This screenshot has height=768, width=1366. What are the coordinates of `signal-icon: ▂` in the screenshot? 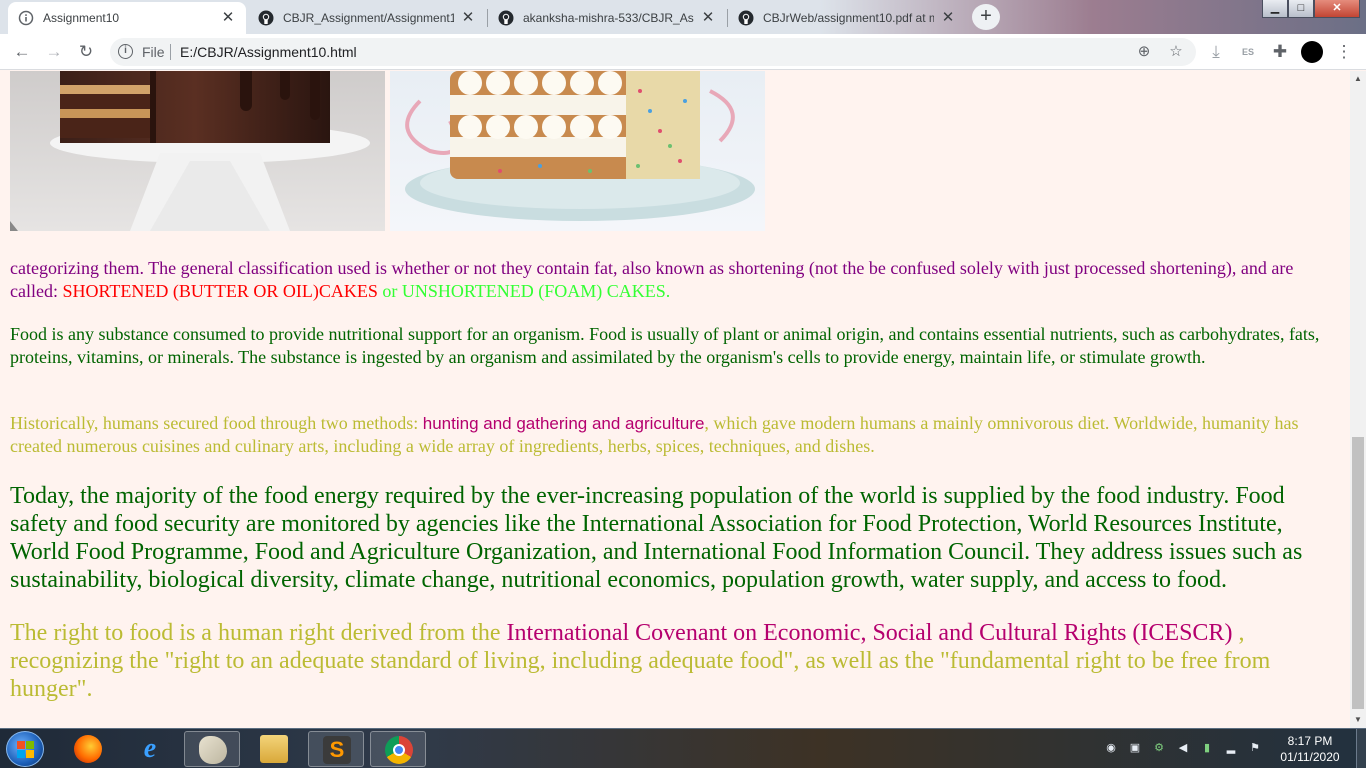 It's located at (1231, 748).